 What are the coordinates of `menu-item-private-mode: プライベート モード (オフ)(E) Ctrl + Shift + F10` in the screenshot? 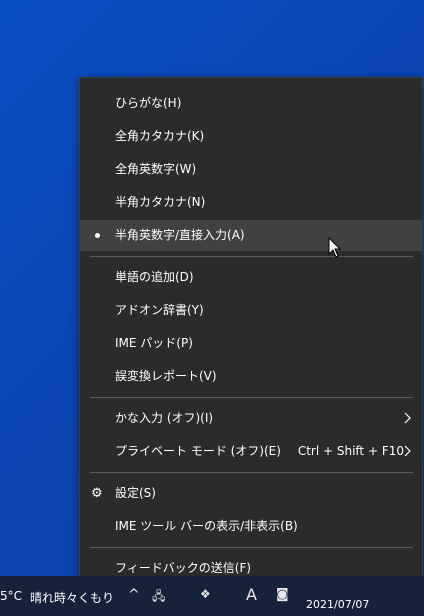 It's located at (251, 451).